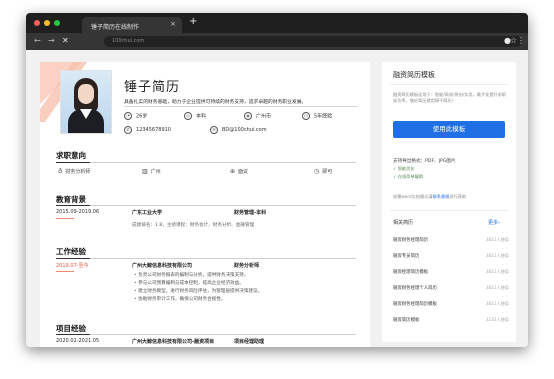 This screenshot has width=554, height=379. I want to click on menu-icon: ⋮, so click(521, 40).